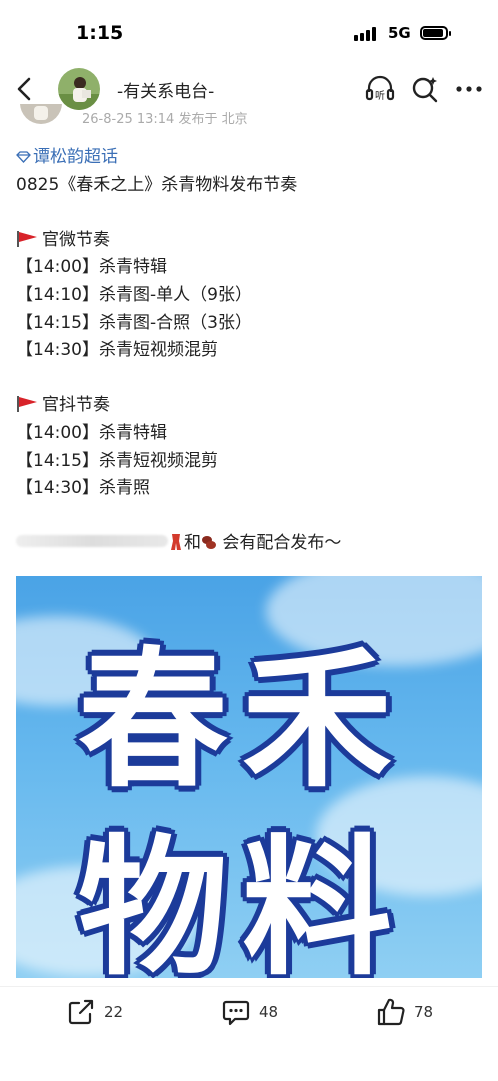  What do you see at coordinates (424, 1012) in the screenshot?
I see `like-count: 78` at bounding box center [424, 1012].